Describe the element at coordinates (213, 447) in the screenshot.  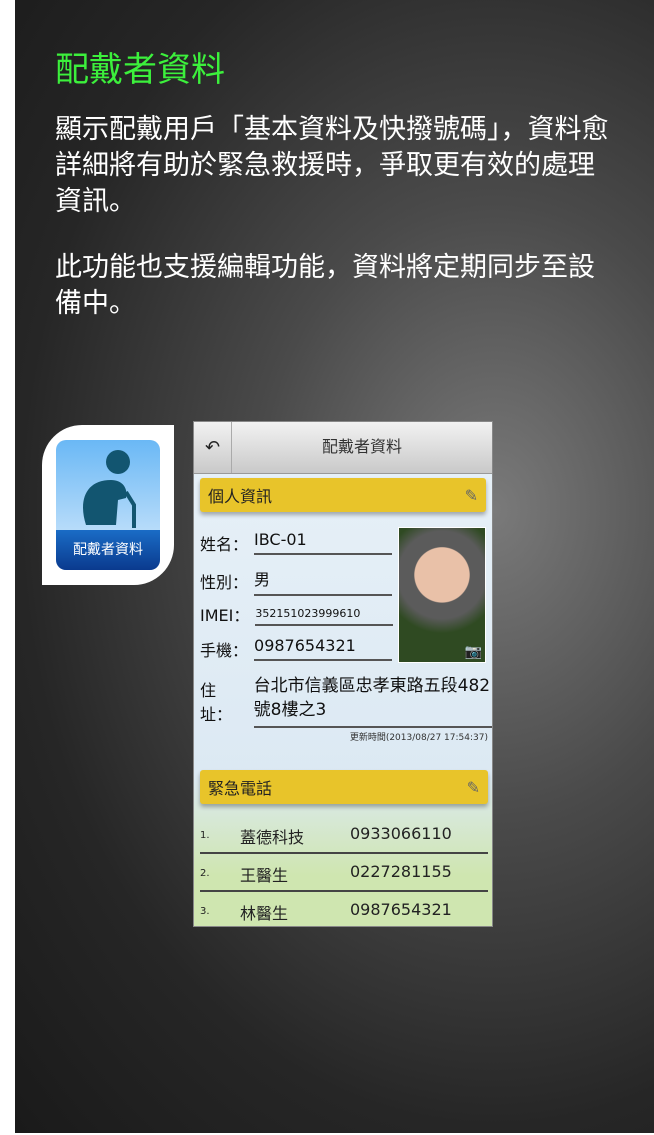
I see `back-icon: ↶` at that location.